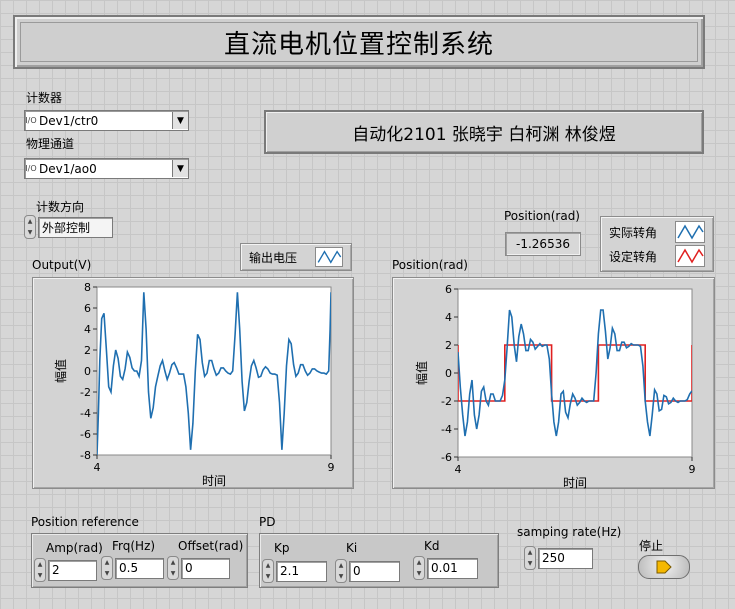 The height and width of the screenshot is (609, 735). What do you see at coordinates (194, 384) in the screenshot?
I see `output-chart: -8 -6 -4 -2 0 2 4 6 8 4 9 时间 幅值` at bounding box center [194, 384].